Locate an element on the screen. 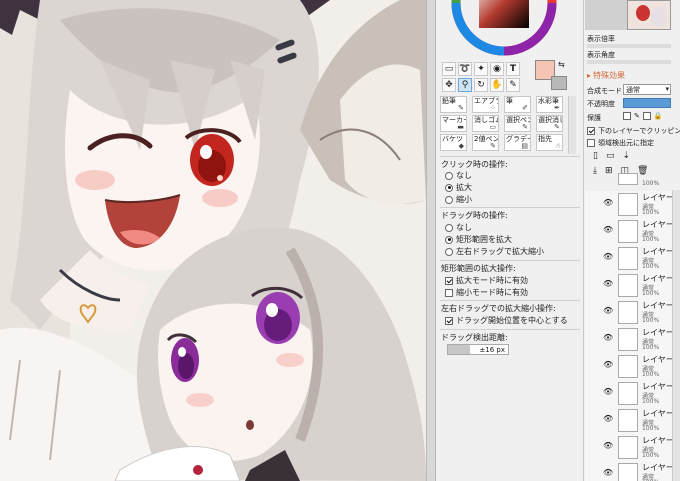  brush-slot: エアブラシ⁘ is located at coordinates (485, 104).